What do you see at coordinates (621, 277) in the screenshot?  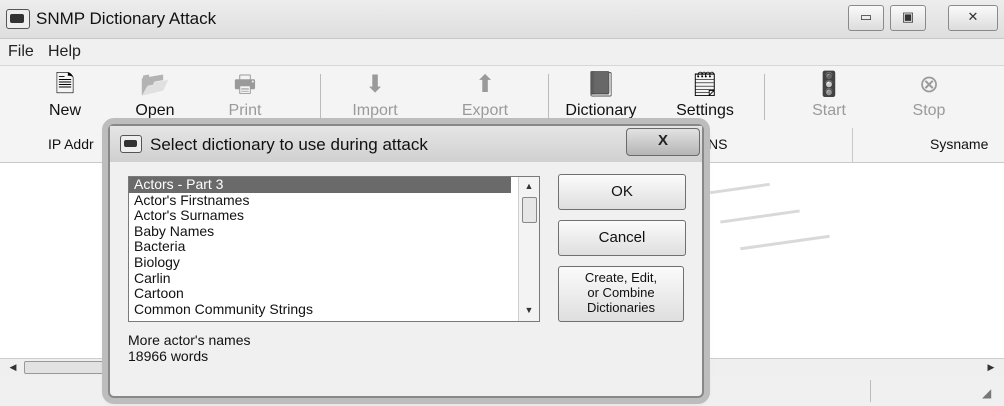 I see `create-edit-combine-label: Create, Edit,` at bounding box center [621, 277].